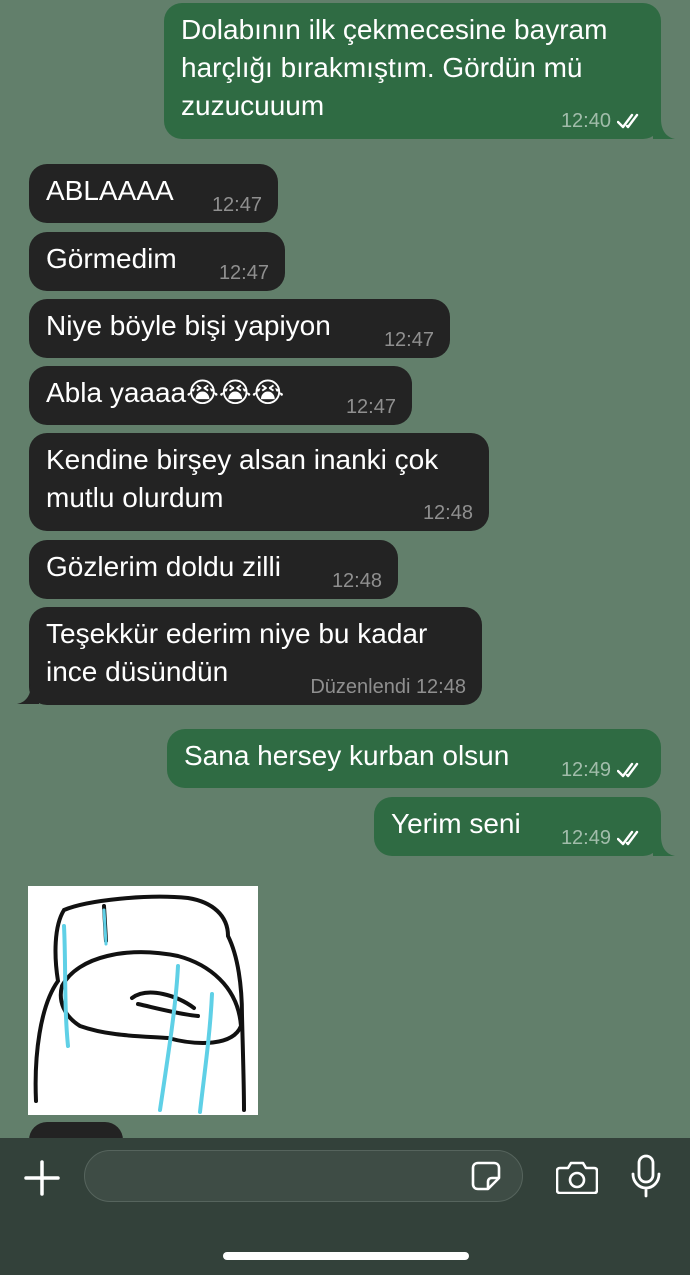 The height and width of the screenshot is (1275, 690). I want to click on message-text: Gözlerim doldu zilli, so click(163, 566).